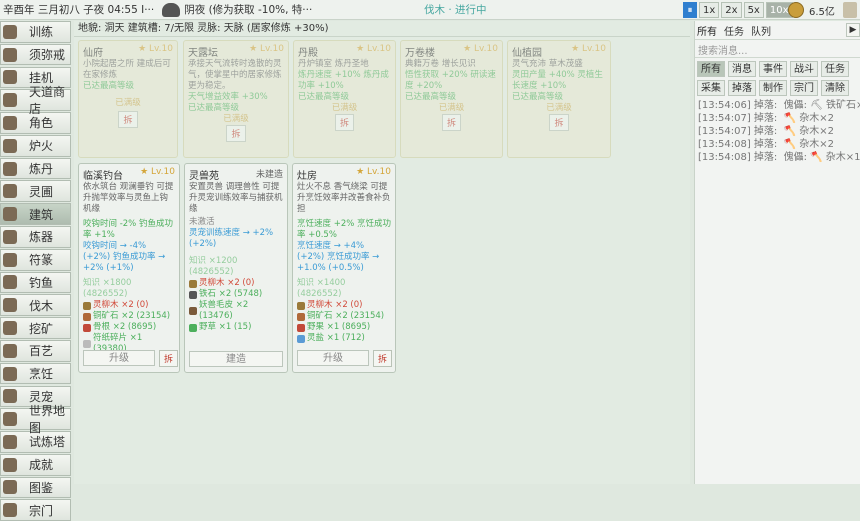  I want to click on speed-controls: ⏸ 1x 2x 5x 10x, so click(738, 10).